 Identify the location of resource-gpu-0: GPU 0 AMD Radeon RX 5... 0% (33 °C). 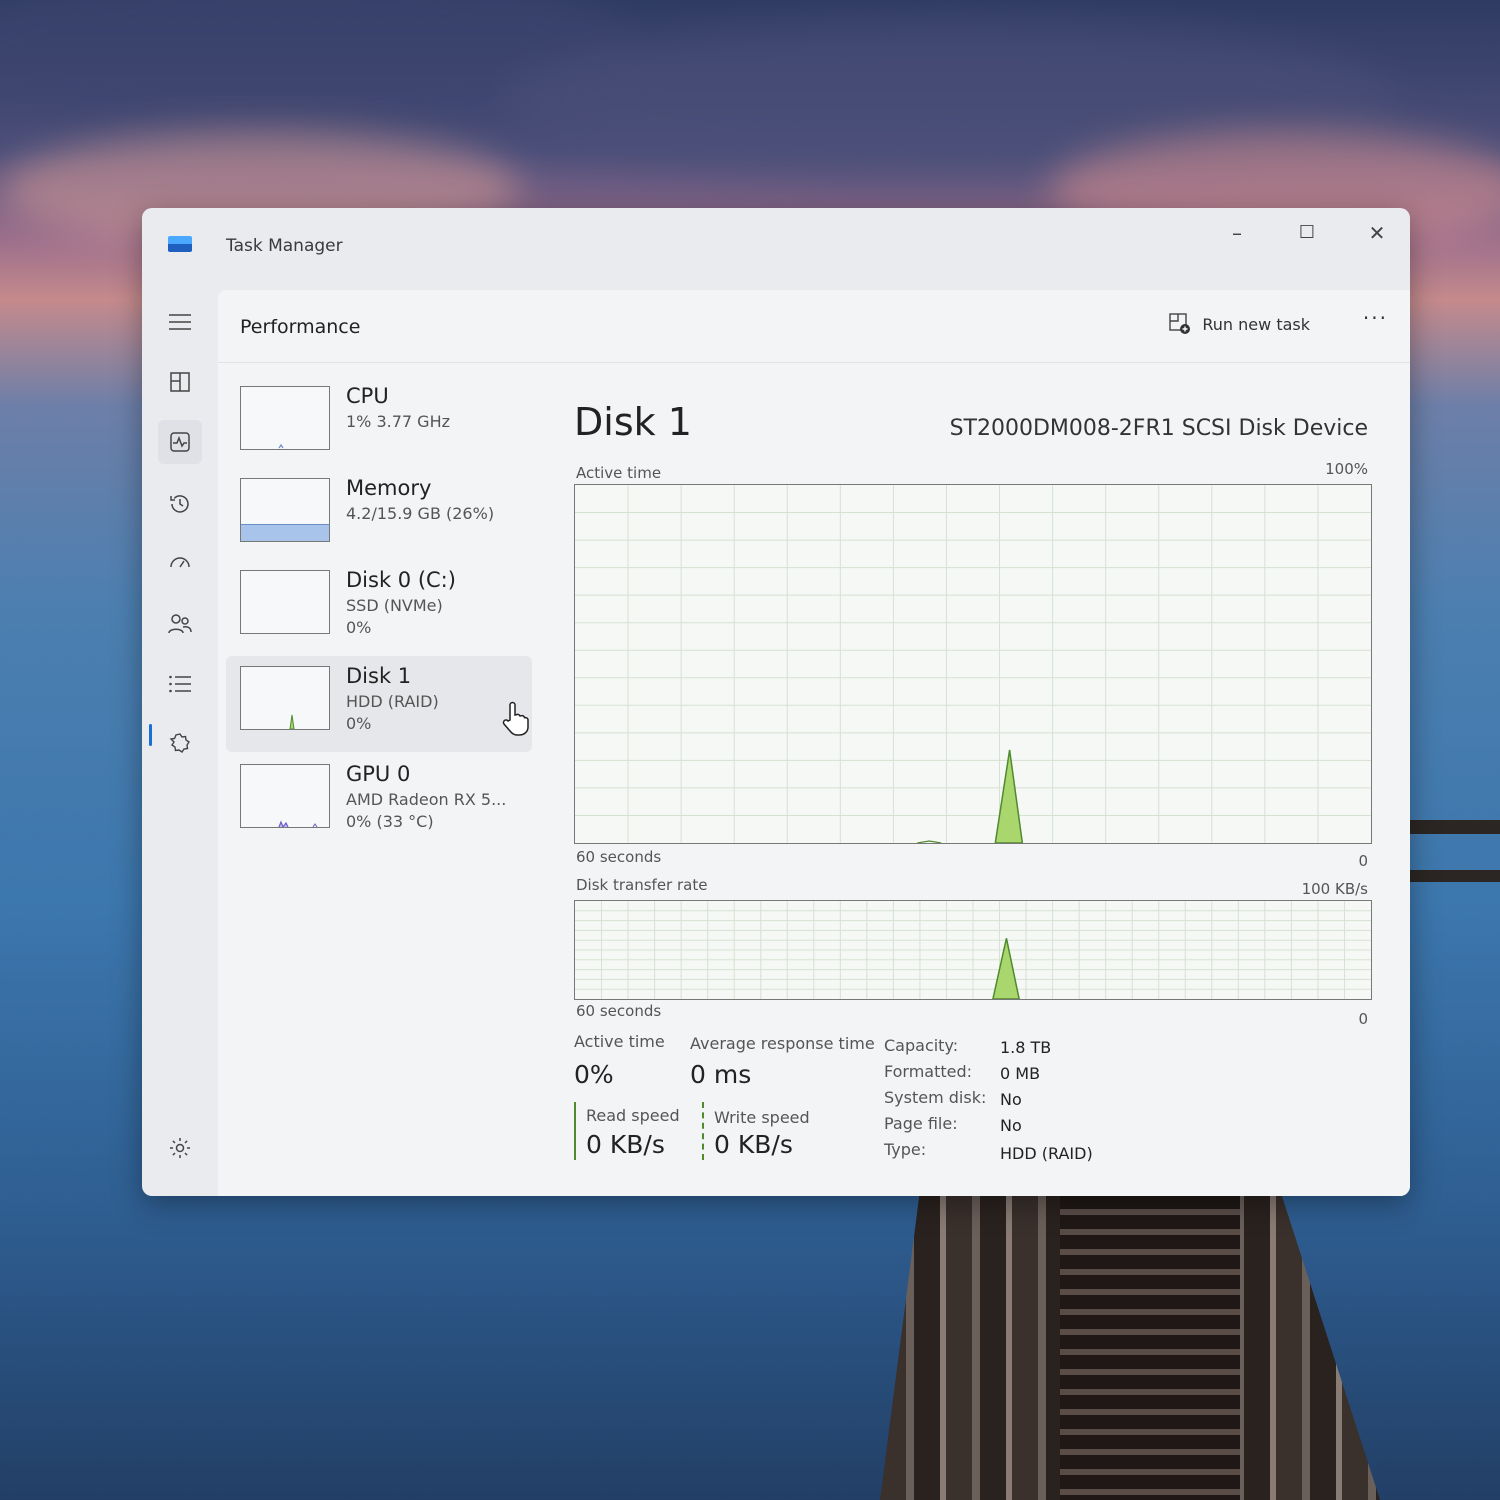
(379, 802).